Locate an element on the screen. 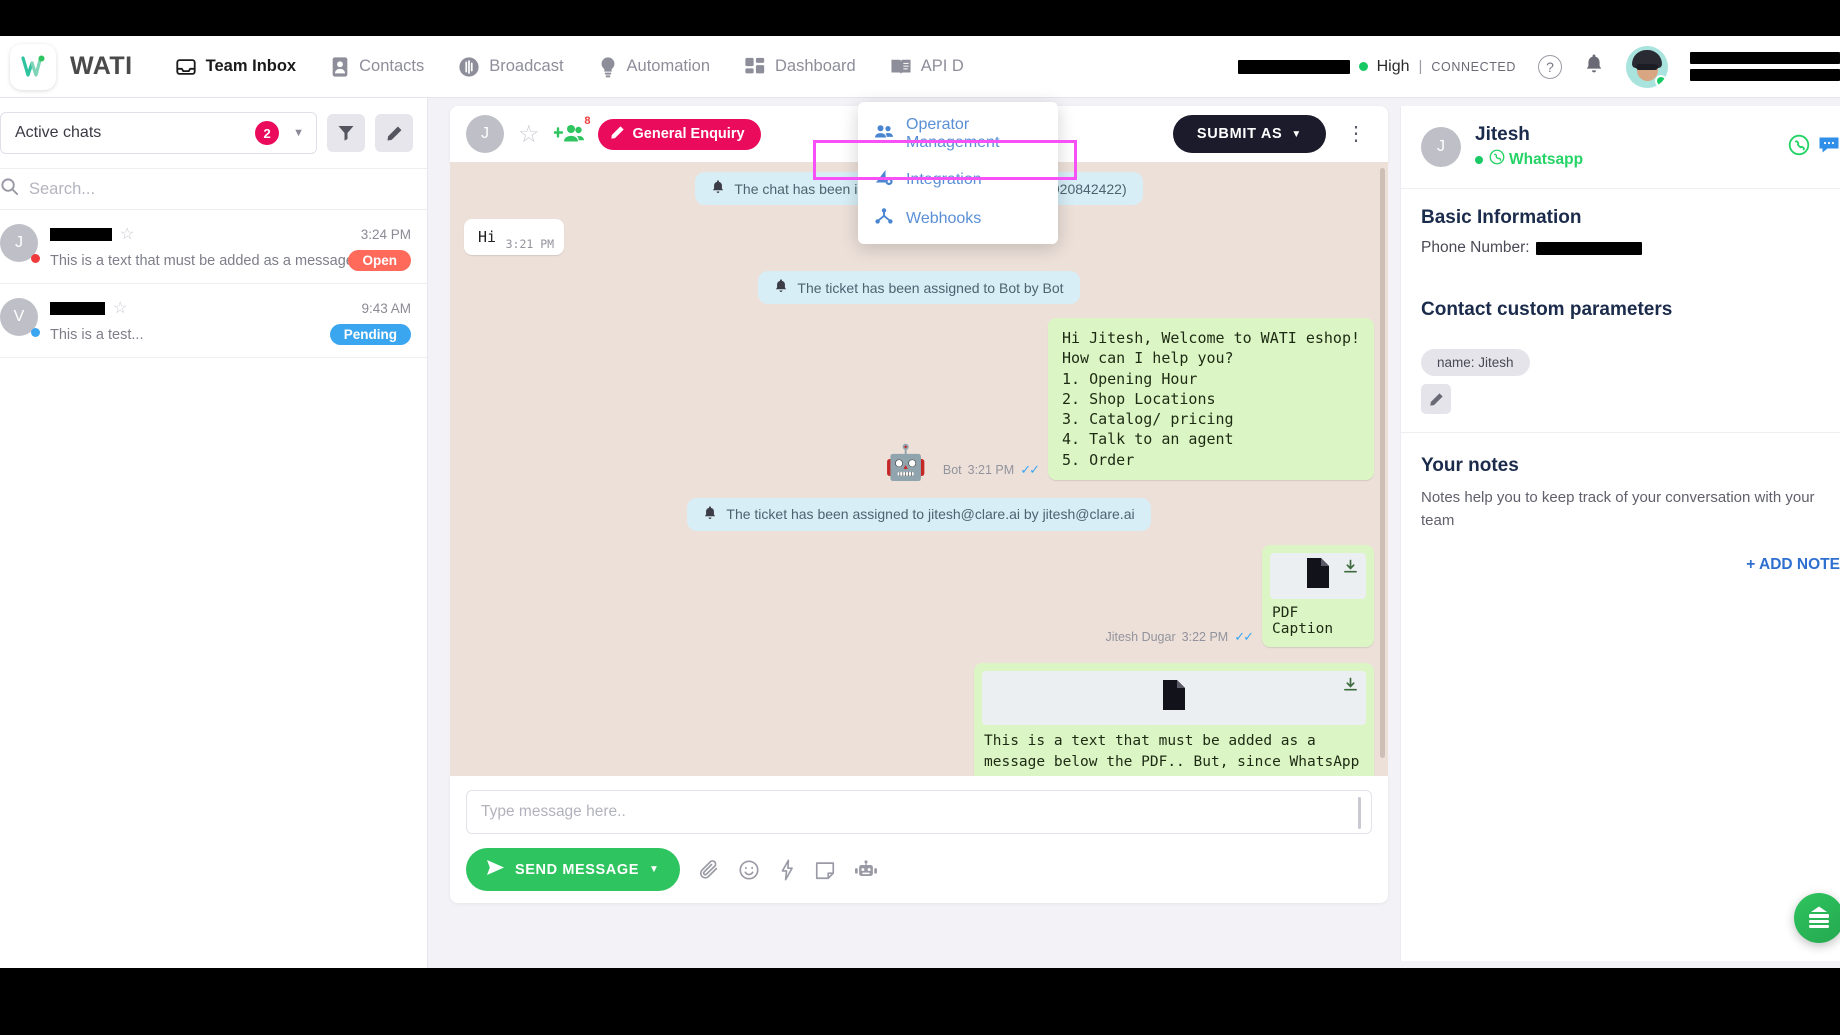 This screenshot has height=1035, width=1840. user-role-redacted is located at coordinates (1765, 75).